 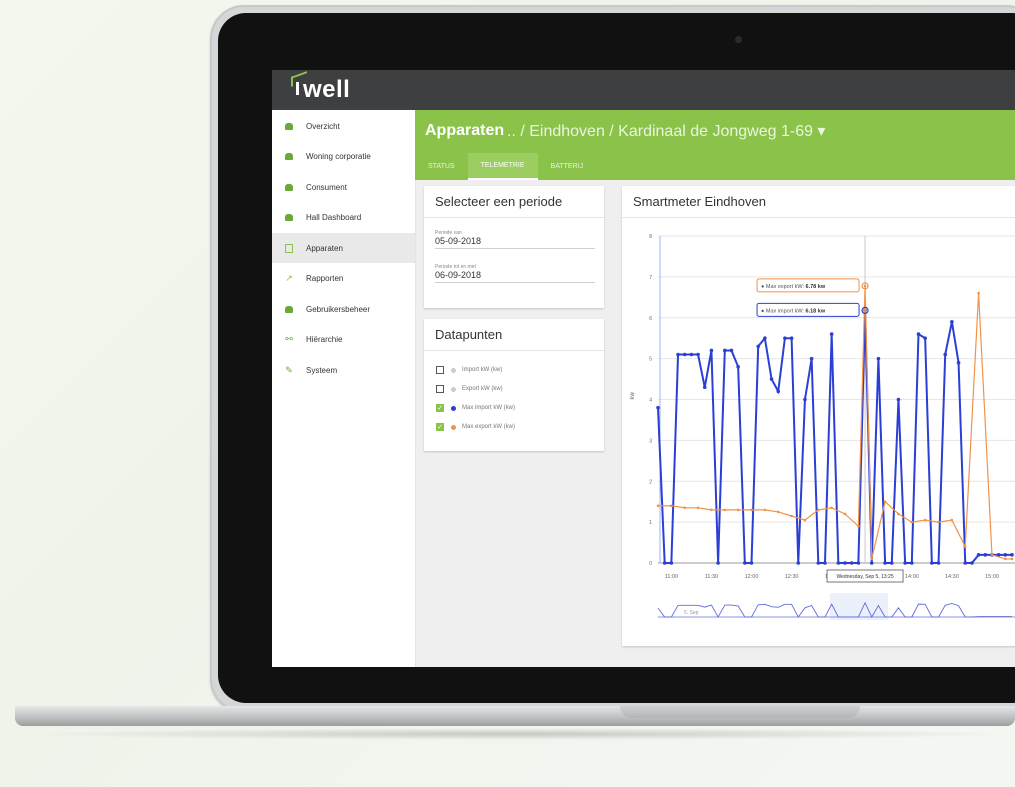 I want to click on consumer-icon, so click(x=289, y=187).